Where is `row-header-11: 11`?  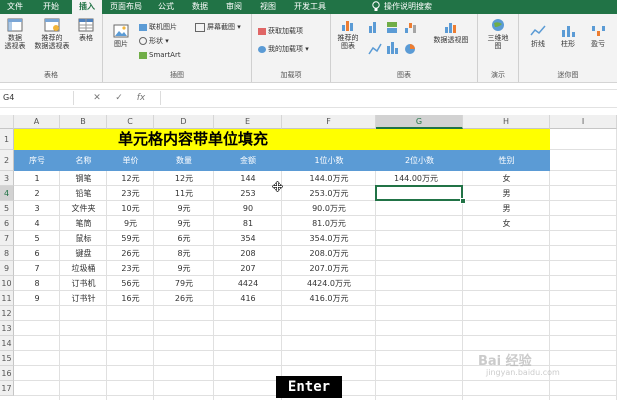 row-header-11: 11 is located at coordinates (7, 298).